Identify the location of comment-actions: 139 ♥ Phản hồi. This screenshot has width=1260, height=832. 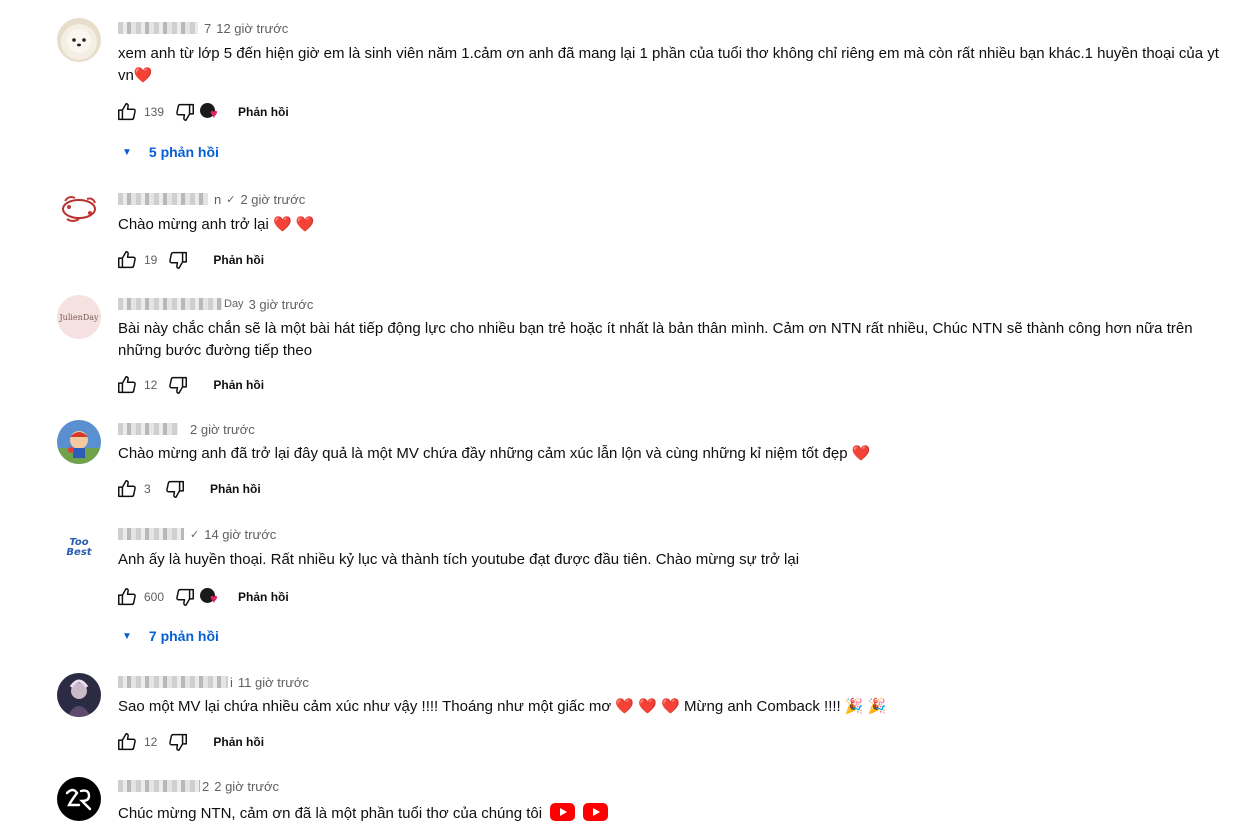
(202, 112).